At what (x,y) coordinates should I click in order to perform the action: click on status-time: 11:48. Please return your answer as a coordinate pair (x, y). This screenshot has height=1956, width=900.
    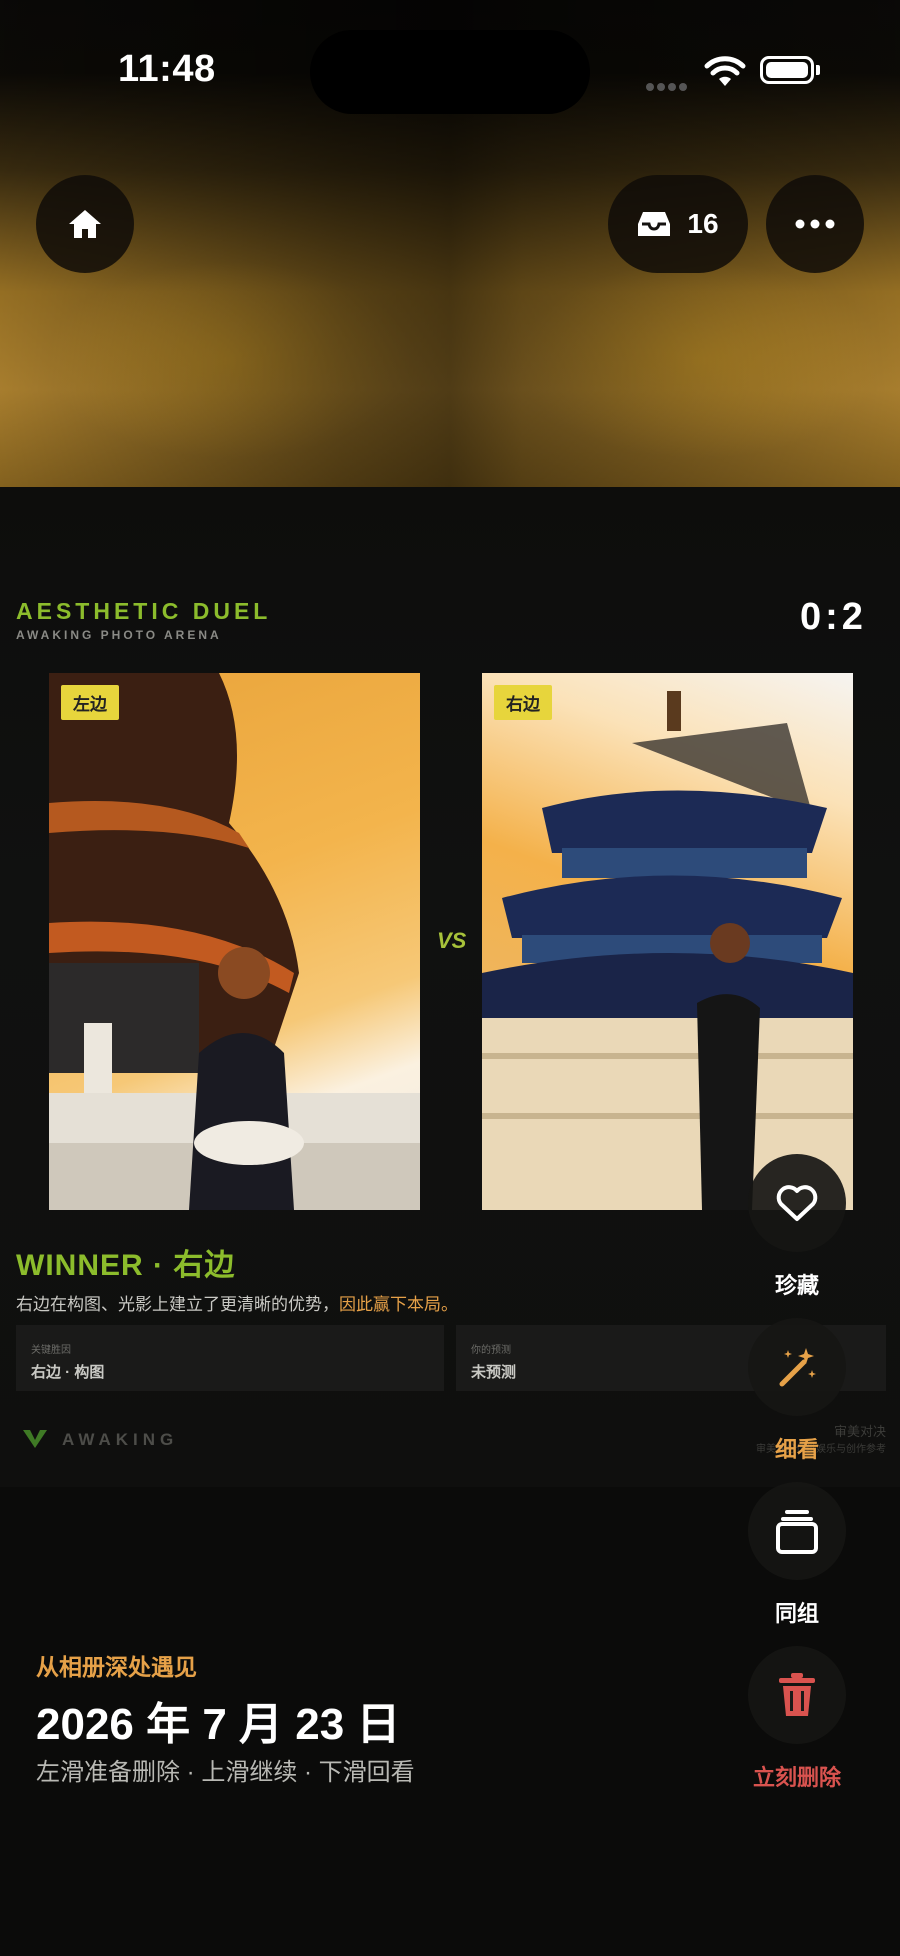
    Looking at the image, I should click on (167, 69).